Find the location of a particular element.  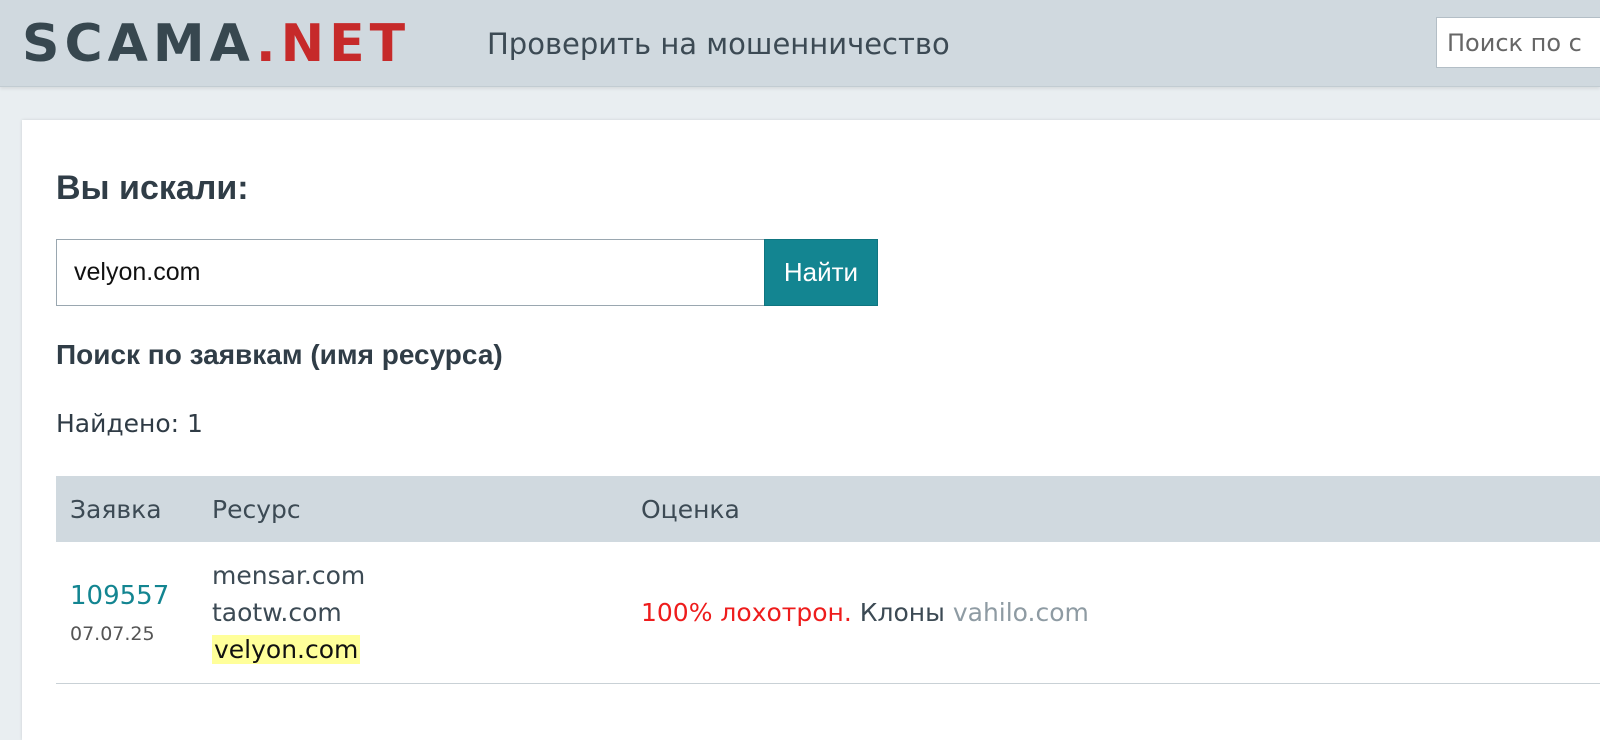

request-date: 07.07.25 is located at coordinates (112, 634).